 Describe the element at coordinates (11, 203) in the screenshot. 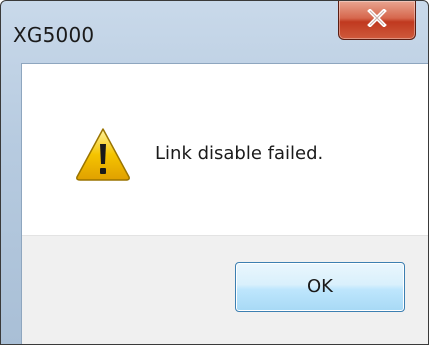

I see `window-frame-left` at that location.